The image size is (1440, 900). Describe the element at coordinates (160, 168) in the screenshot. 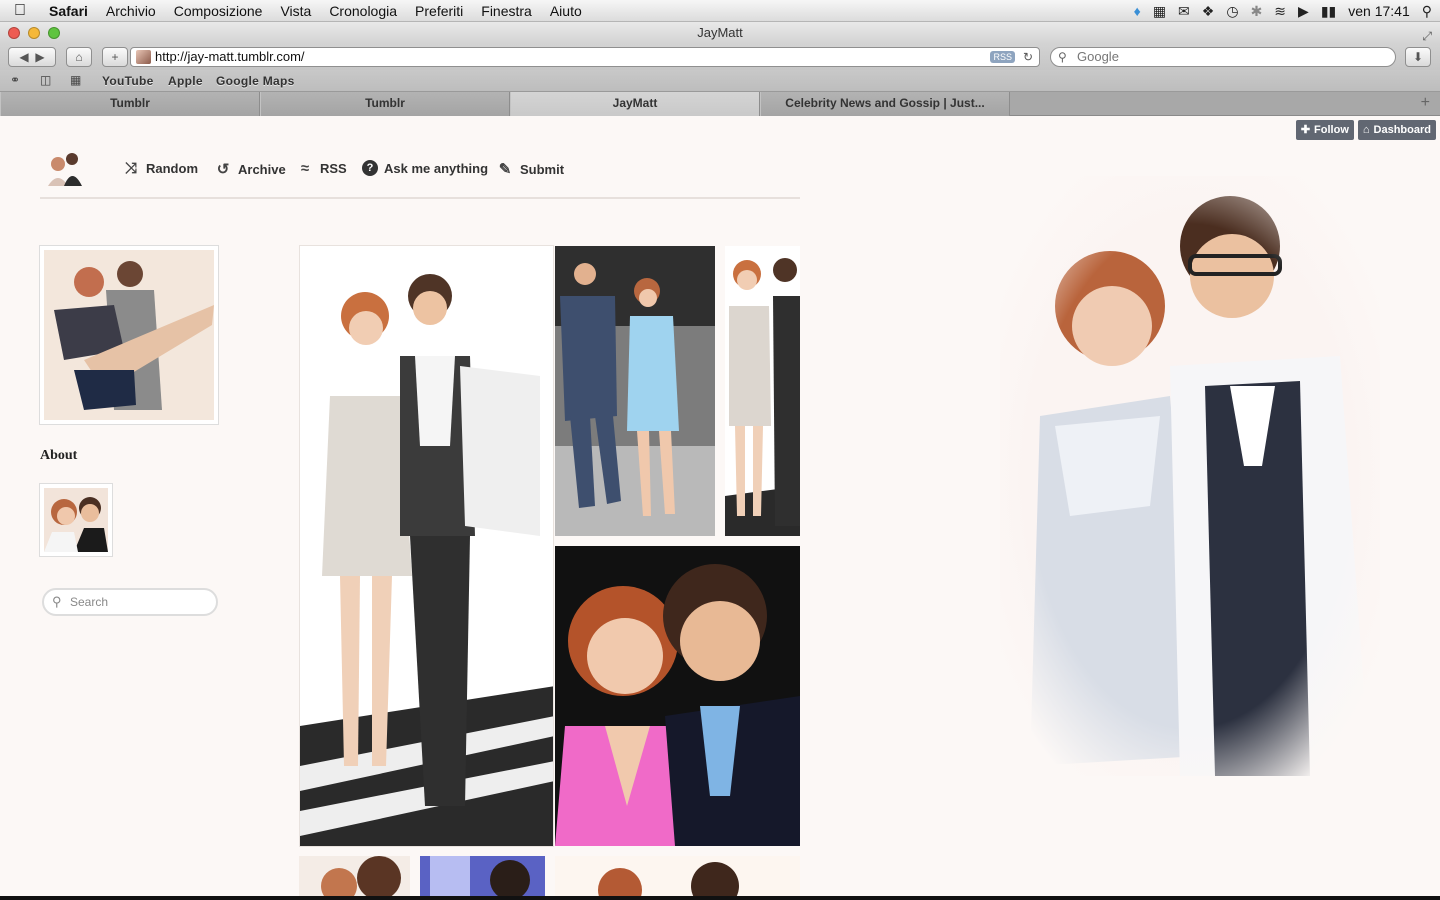

I see `nav-random: ⤨ Random` at that location.